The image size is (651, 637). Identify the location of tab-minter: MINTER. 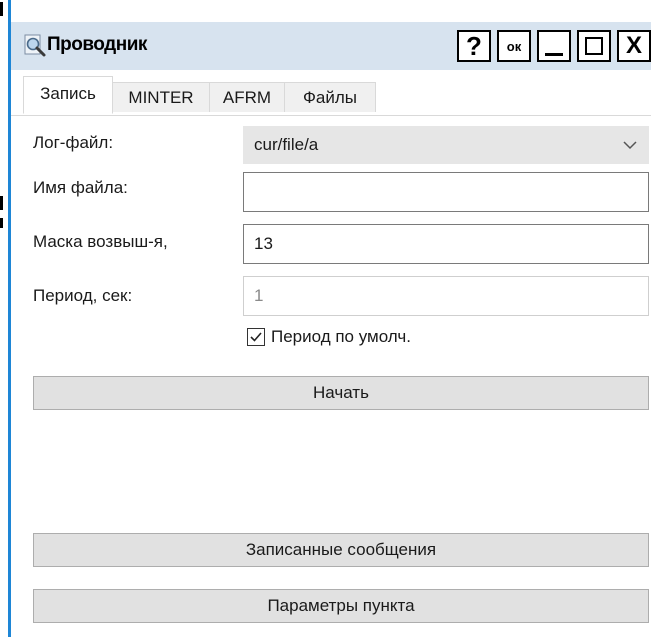
(161, 97).